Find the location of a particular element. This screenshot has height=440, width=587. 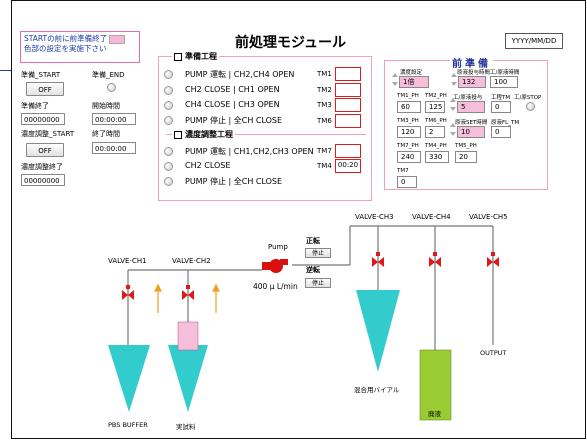

sample-vessel is located at coordinates (188, 336).